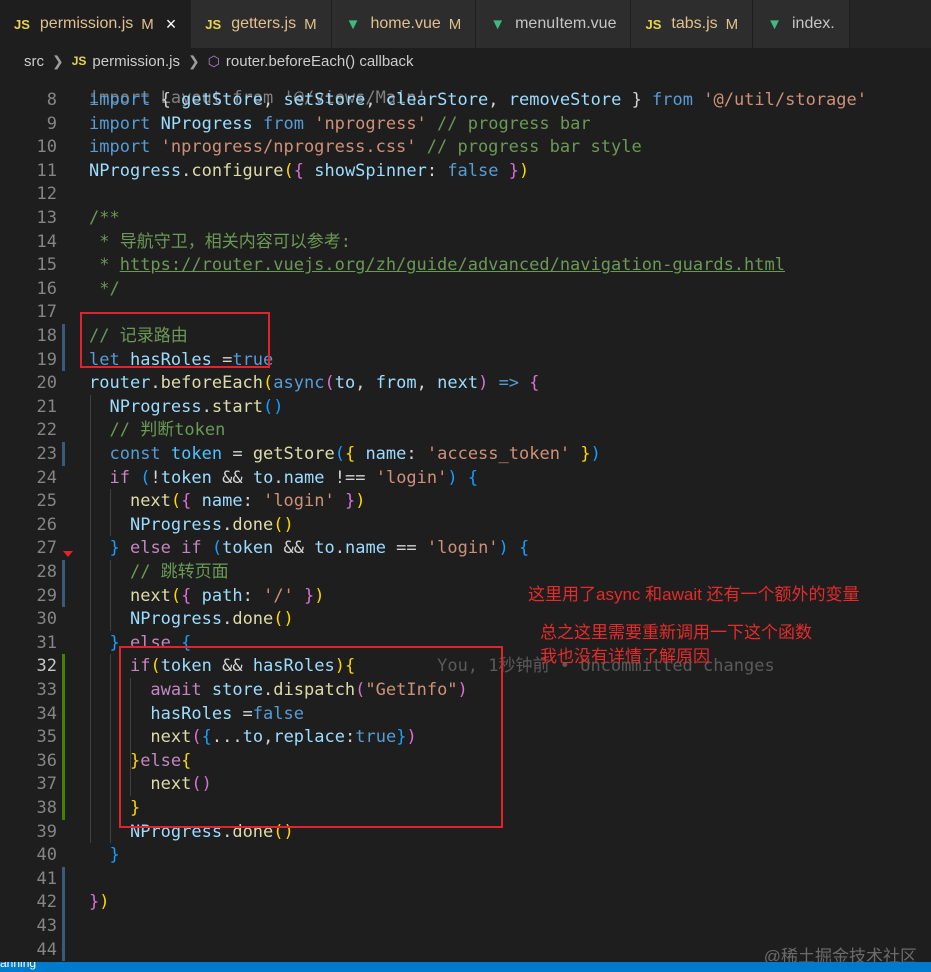 This screenshot has height=972, width=931. Describe the element at coordinates (320, 61) in the screenshot. I see `breadcrumb-symbol: router.beforeEach() callback` at that location.